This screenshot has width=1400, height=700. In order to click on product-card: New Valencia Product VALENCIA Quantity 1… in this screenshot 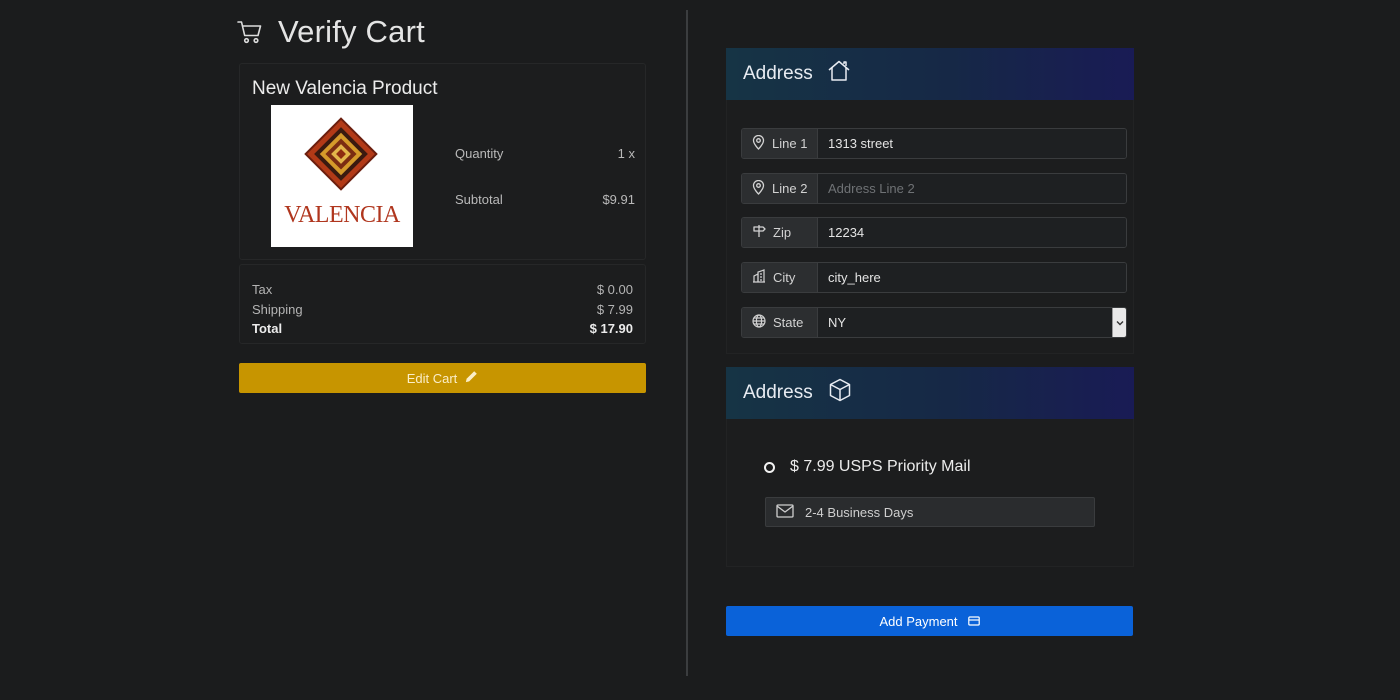, I will do `click(442, 161)`.